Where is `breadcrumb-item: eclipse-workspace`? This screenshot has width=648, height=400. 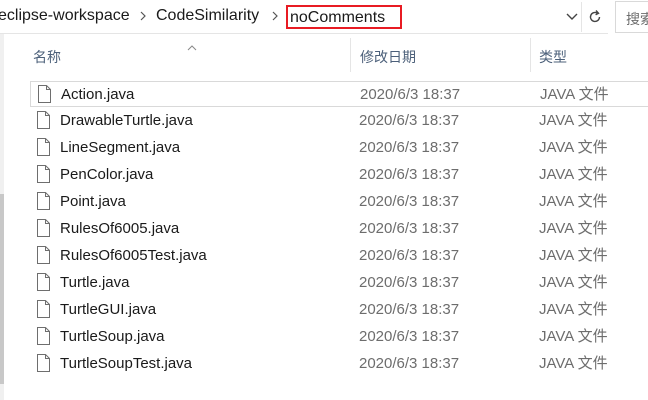 breadcrumb-item: eclipse-workspace is located at coordinates (65, 16).